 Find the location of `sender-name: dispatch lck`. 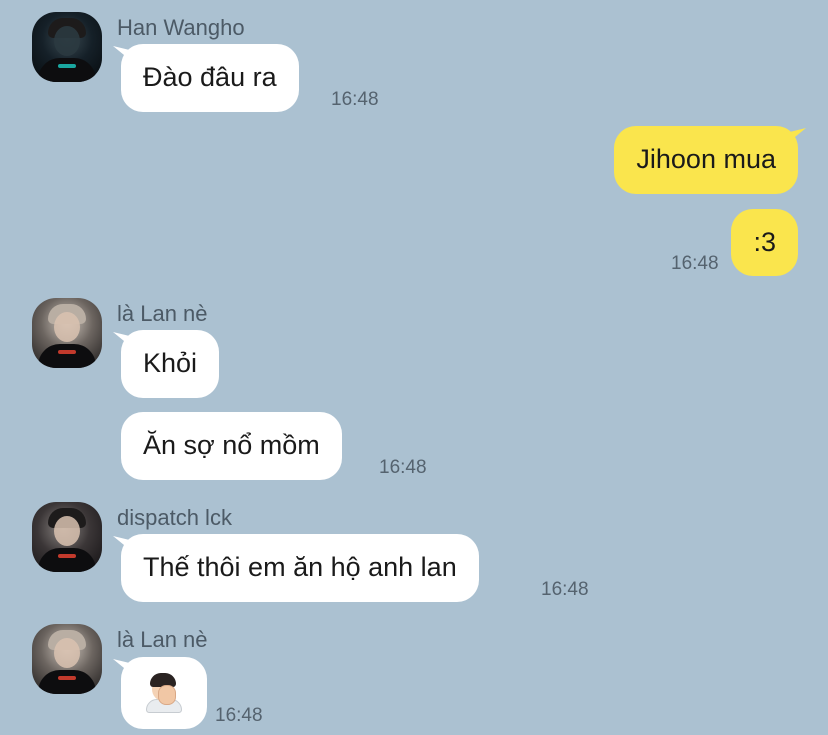

sender-name: dispatch lck is located at coordinates (174, 517).